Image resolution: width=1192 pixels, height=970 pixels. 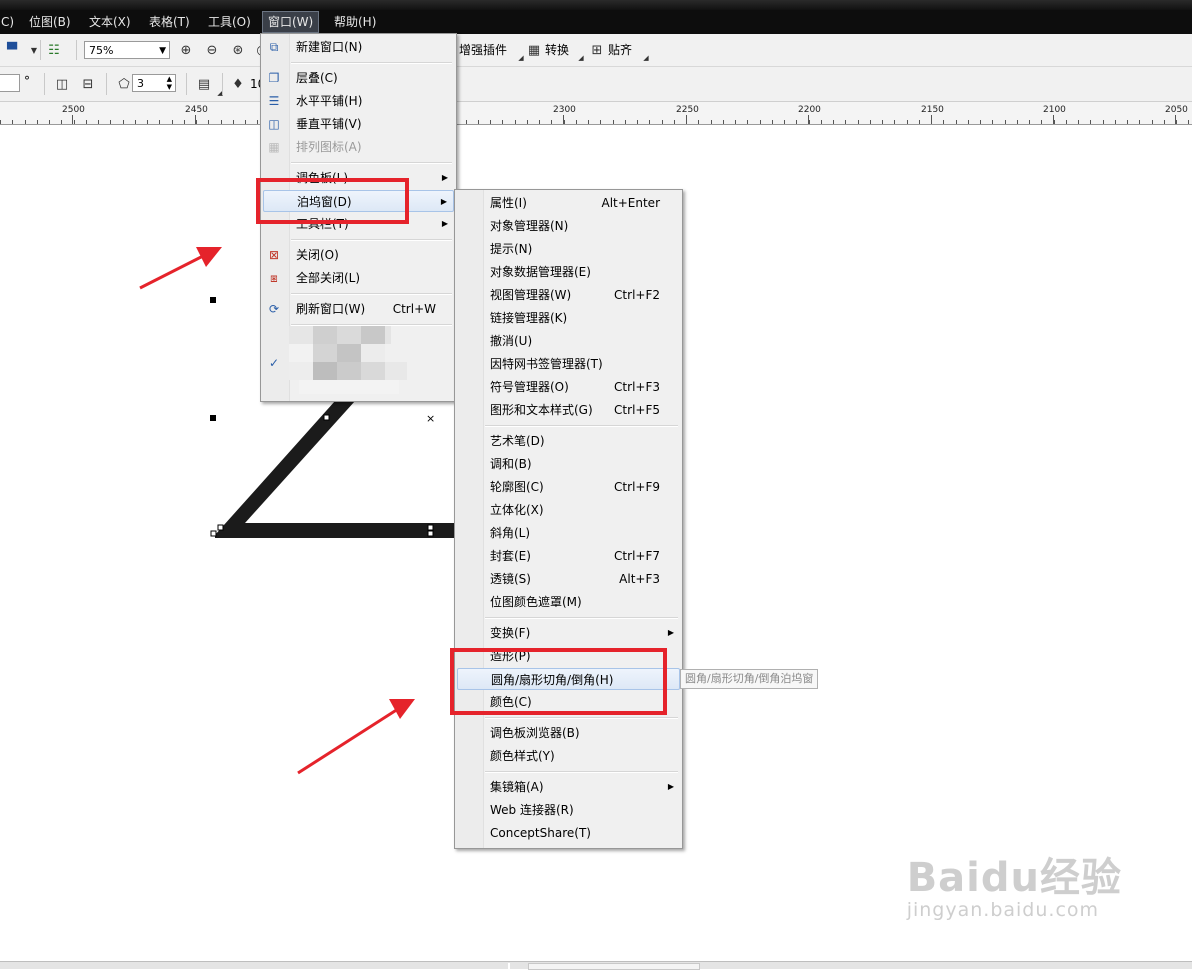 I want to click on docker-menu-item: 封套(E) Ctrl+F7, so click(x=568, y=556).